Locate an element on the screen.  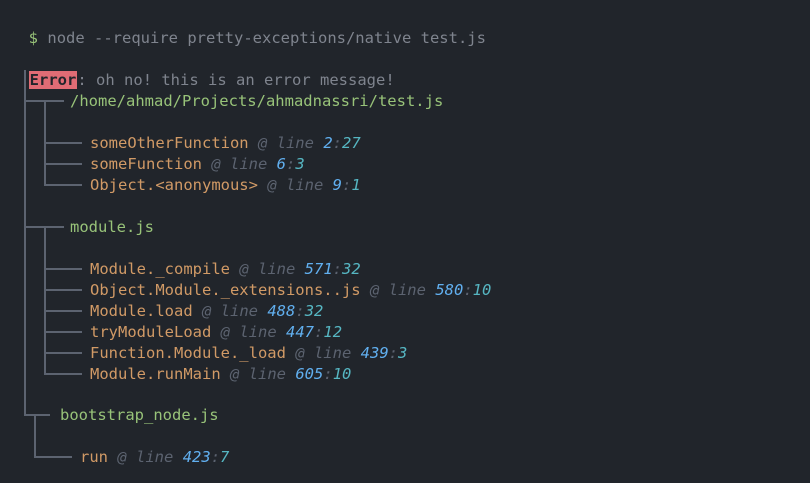
stack-frame: Module.runMain @ line 605:10 is located at coordinates (221, 374).